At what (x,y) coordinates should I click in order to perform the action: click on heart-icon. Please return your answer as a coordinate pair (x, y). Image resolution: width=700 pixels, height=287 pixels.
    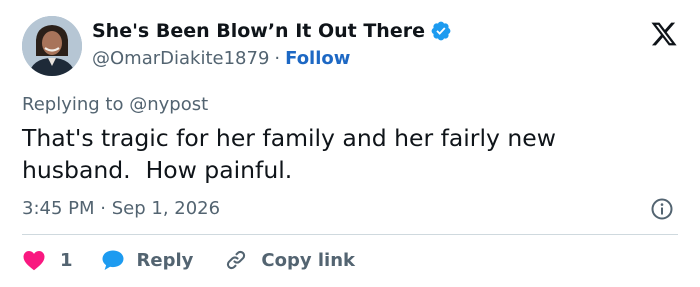
    Looking at the image, I should click on (34, 261).